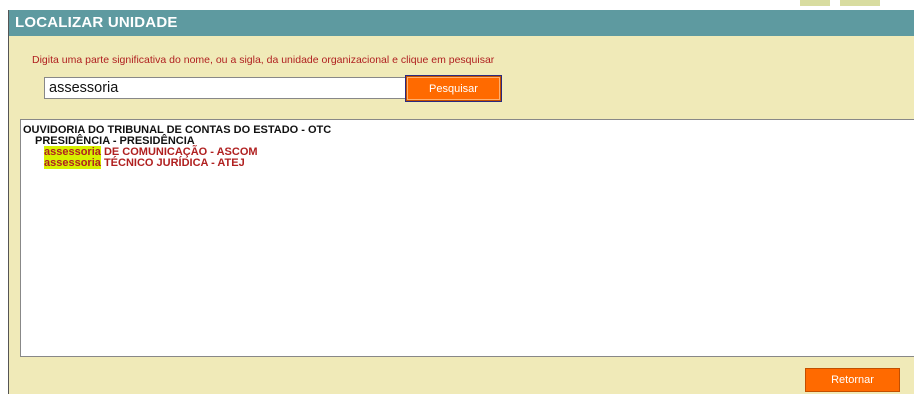 The width and height of the screenshot is (914, 394). I want to click on top-strip, so click(457, 5).